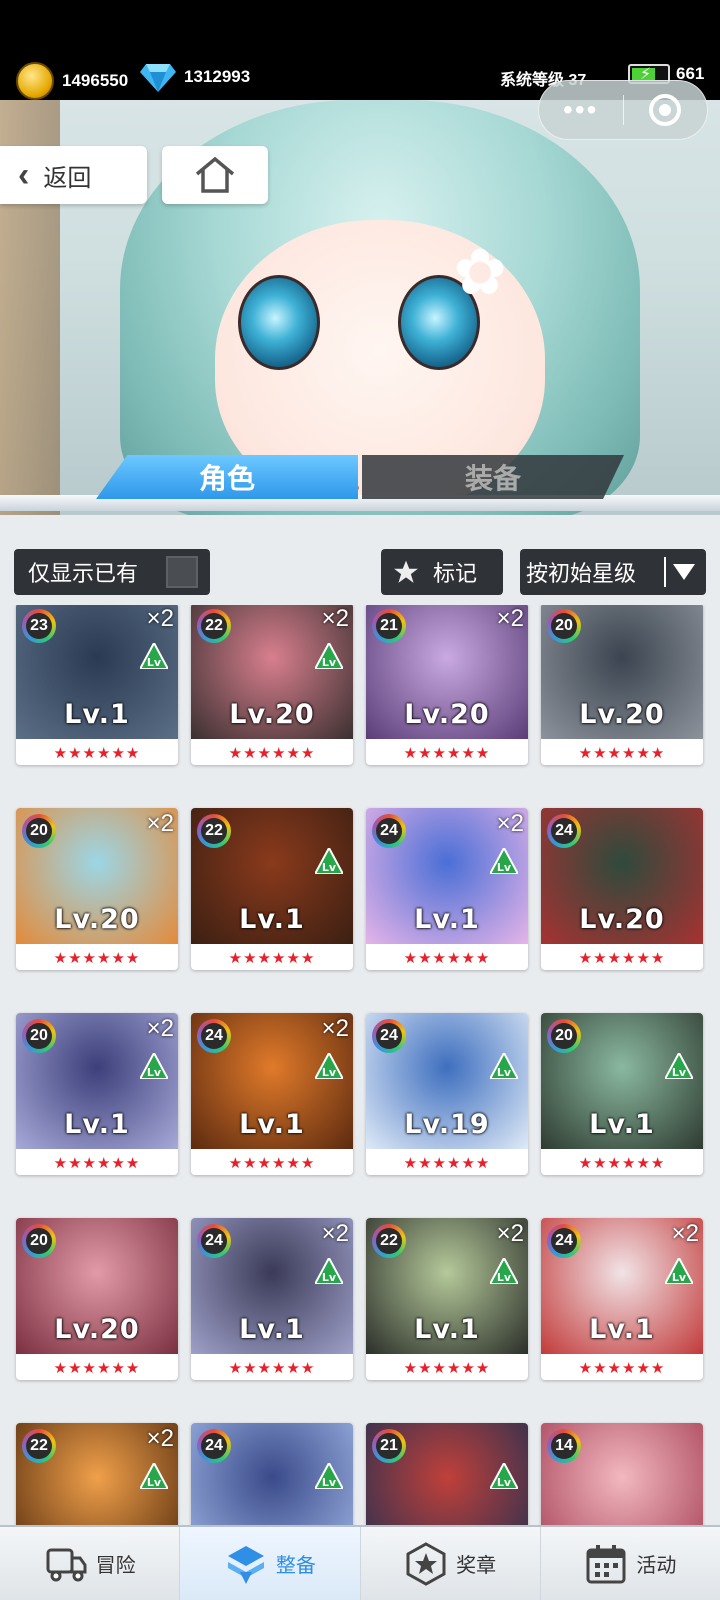  I want to click on sort-dropdown: 按初始星级, so click(613, 572).